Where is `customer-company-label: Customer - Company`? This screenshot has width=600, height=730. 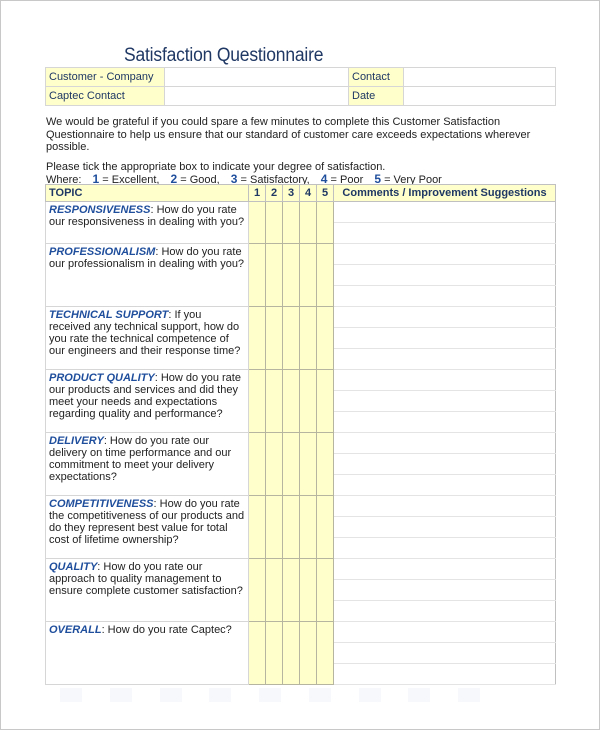 customer-company-label: Customer - Company is located at coordinates (105, 77).